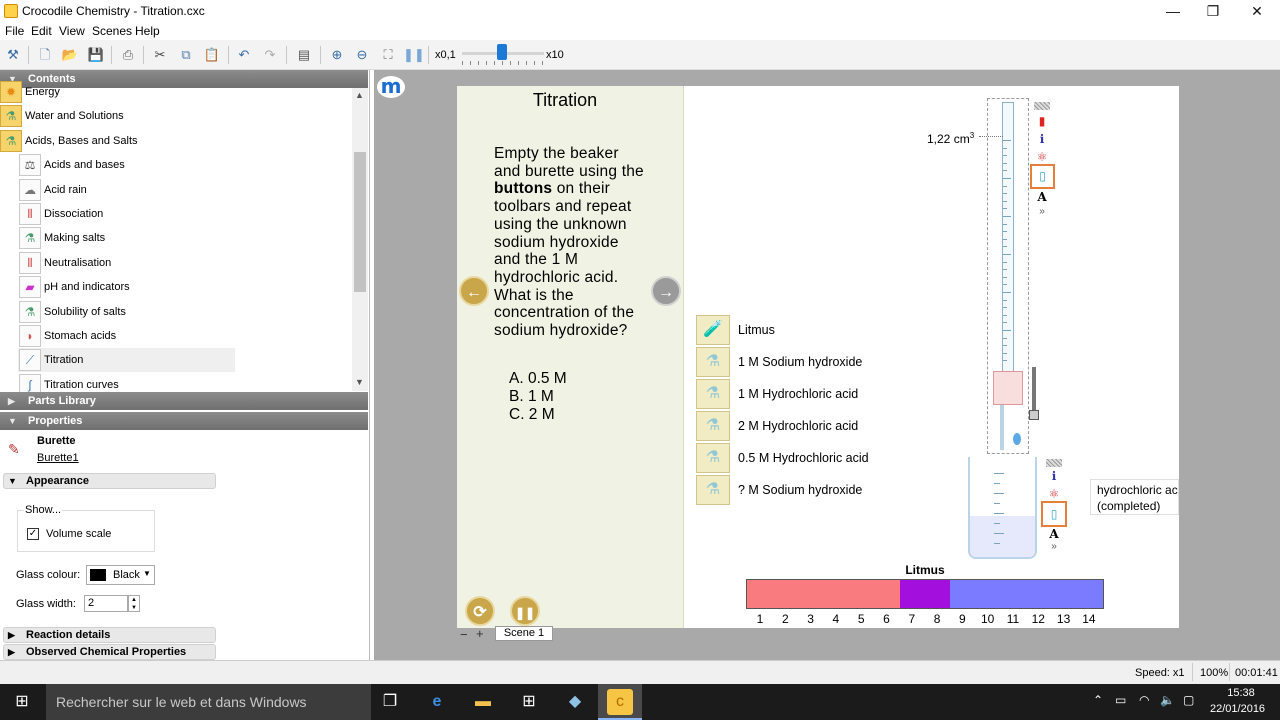 The height and width of the screenshot is (720, 1280). Describe the element at coordinates (70, 55) in the screenshot. I see `open-folder-icon: 📂` at that location.